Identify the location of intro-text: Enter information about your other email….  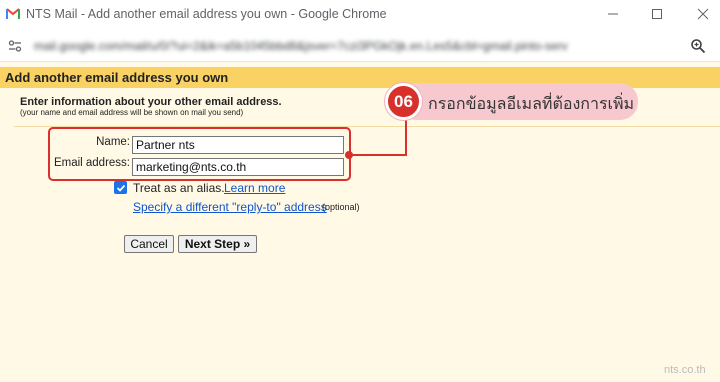
(151, 102).